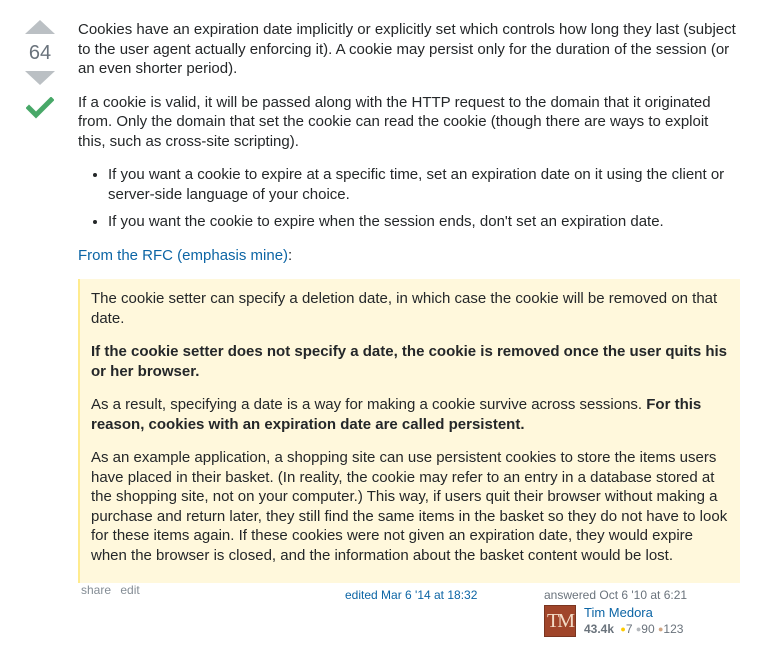 The image size is (771, 660). I want to click on avatar: TM, so click(560, 621).